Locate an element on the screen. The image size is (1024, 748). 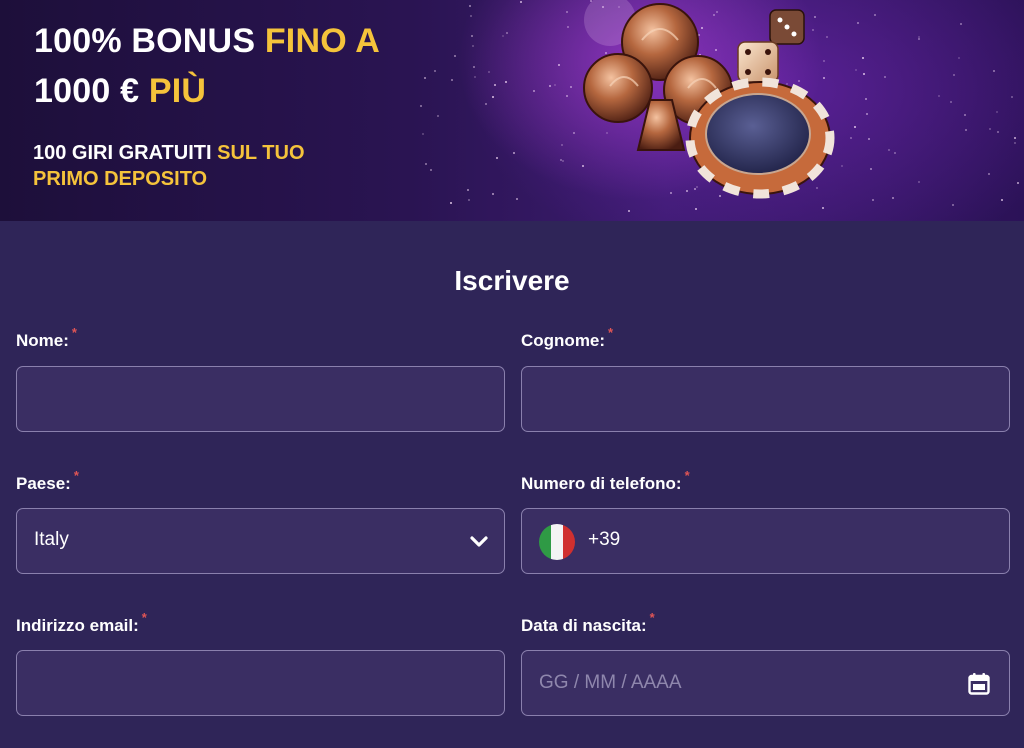
email-label: Indirizzo email: * is located at coordinates (81, 623).